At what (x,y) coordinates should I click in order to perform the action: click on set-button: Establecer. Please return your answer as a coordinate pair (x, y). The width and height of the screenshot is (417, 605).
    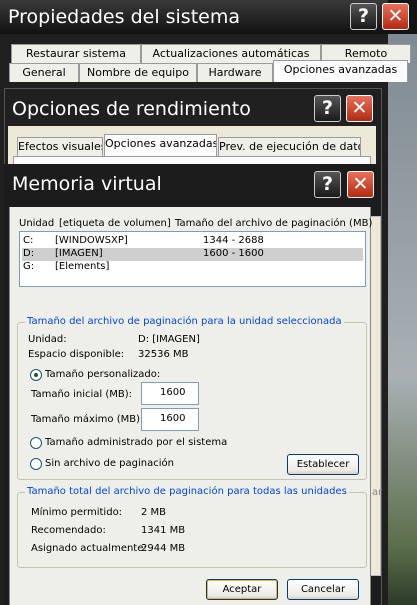
    Looking at the image, I should click on (323, 464).